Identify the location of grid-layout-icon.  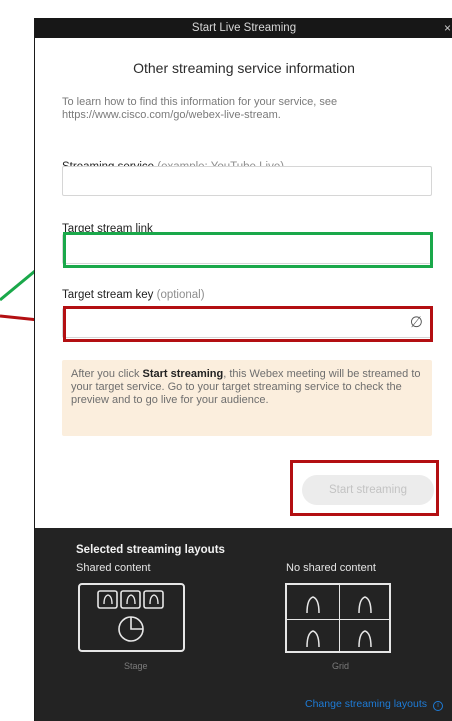
(339, 622).